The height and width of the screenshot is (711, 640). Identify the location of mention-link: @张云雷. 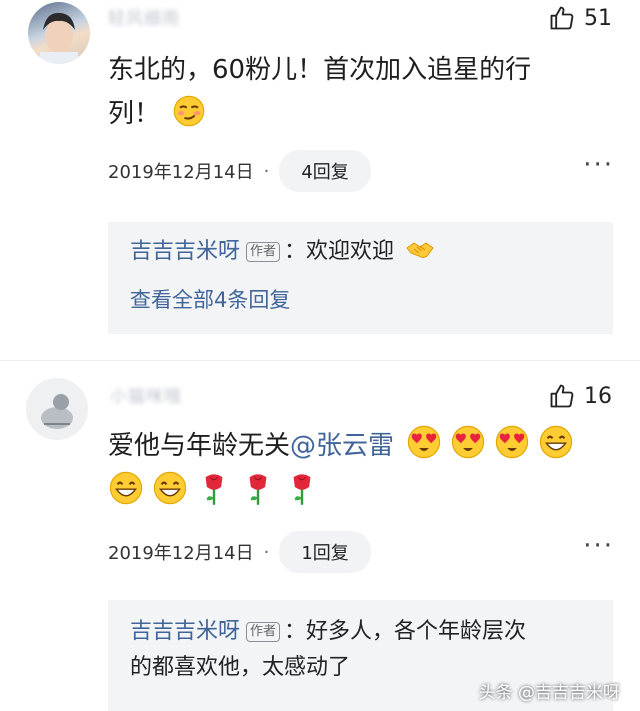
(342, 446).